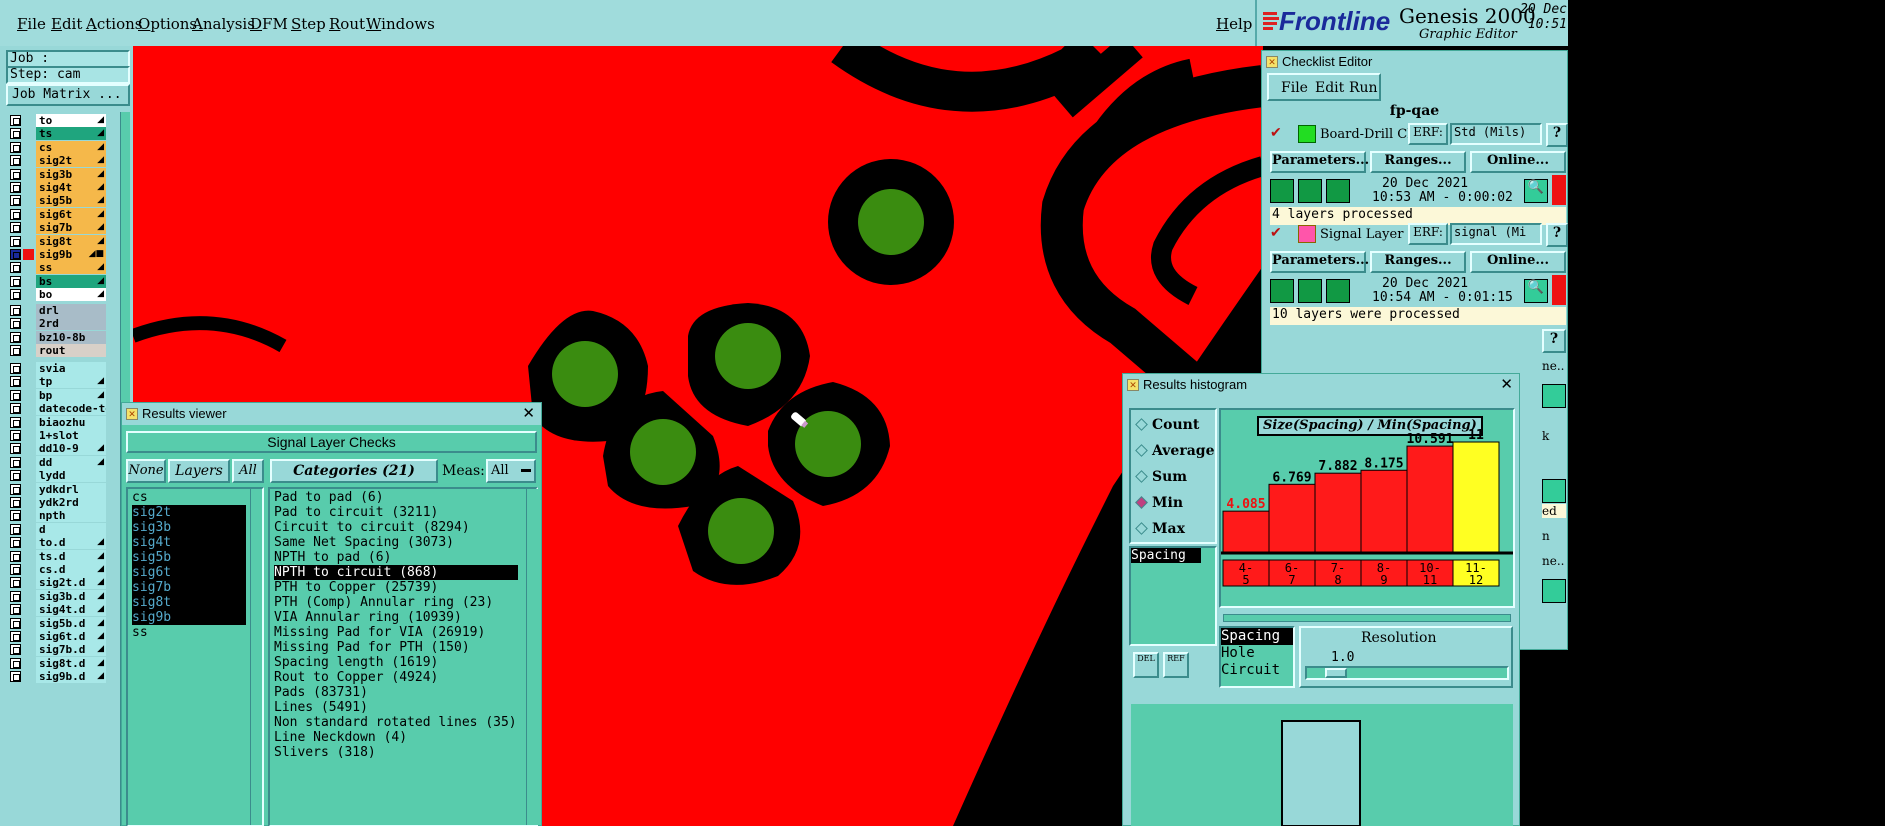 The width and height of the screenshot is (1885, 826). I want to click on histogram-titlebar: ✕ Results histogram ✕, so click(1321, 385).